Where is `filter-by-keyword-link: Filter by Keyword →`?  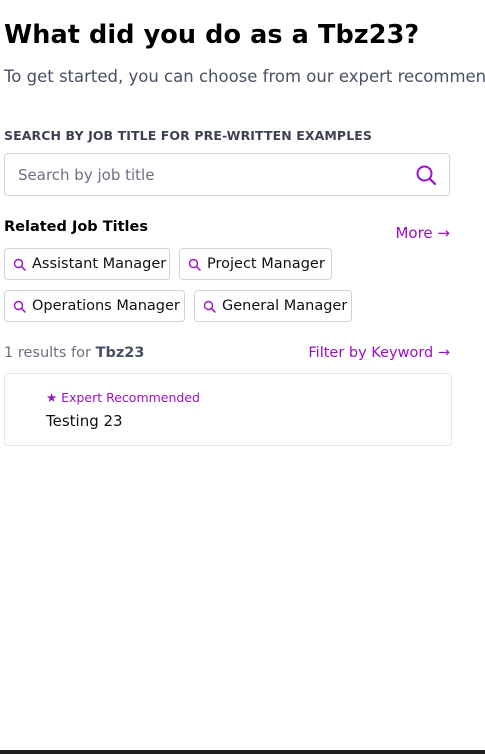 filter-by-keyword-link: Filter by Keyword → is located at coordinates (379, 353).